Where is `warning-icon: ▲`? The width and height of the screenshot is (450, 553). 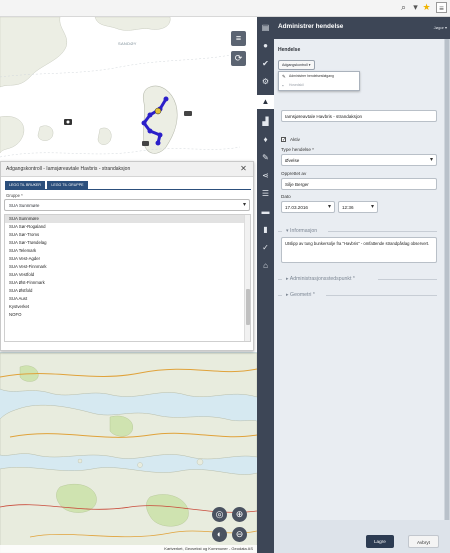 warning-icon: ▲ is located at coordinates (265, 102).